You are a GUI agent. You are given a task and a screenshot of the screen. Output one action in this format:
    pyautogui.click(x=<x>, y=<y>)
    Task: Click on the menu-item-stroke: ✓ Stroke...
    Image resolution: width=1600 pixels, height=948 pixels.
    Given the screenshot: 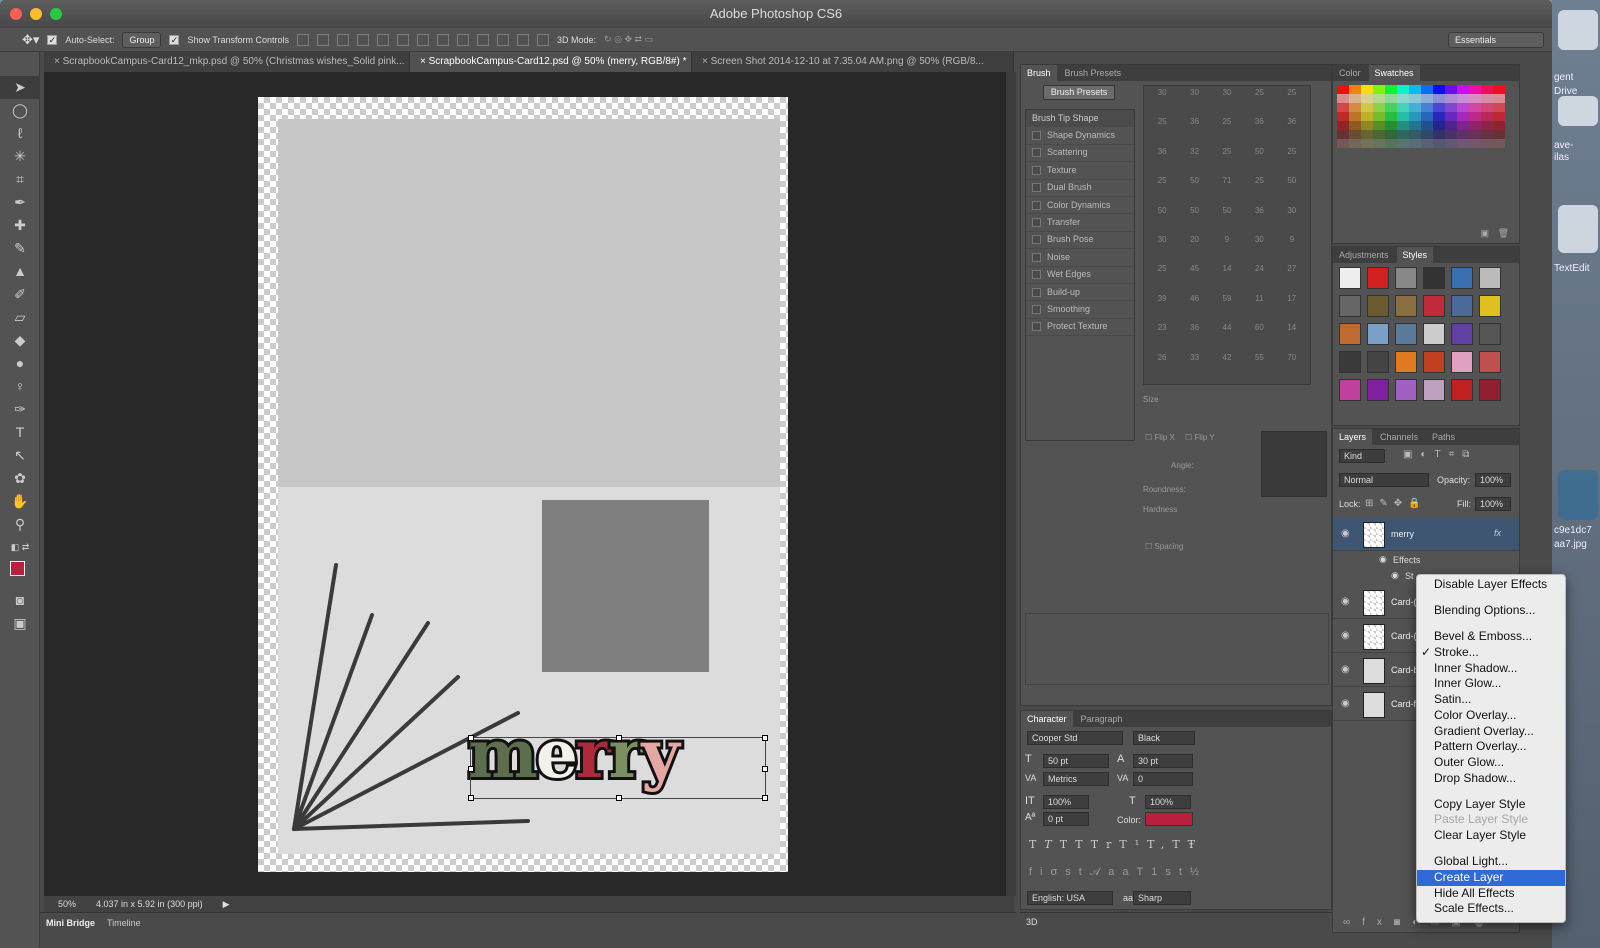 What is the action you would take?
    pyautogui.click(x=1491, y=653)
    